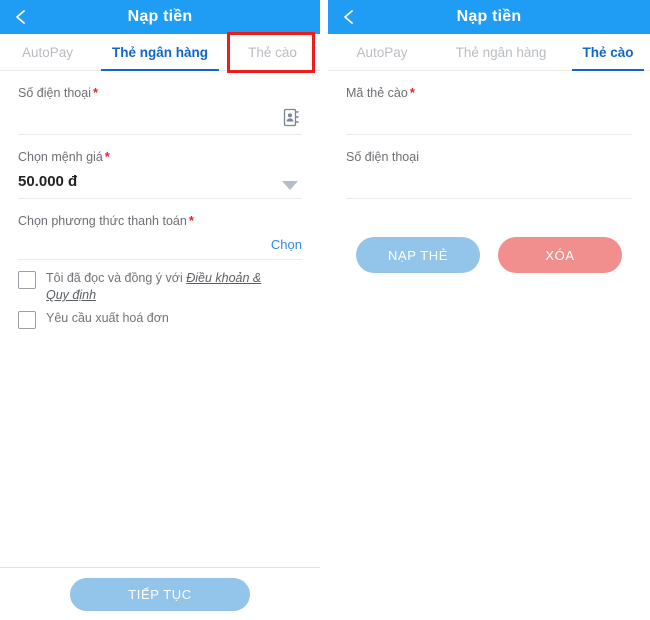 The height and width of the screenshot is (620, 650). I want to click on chevron-down-icon, so click(290, 185).